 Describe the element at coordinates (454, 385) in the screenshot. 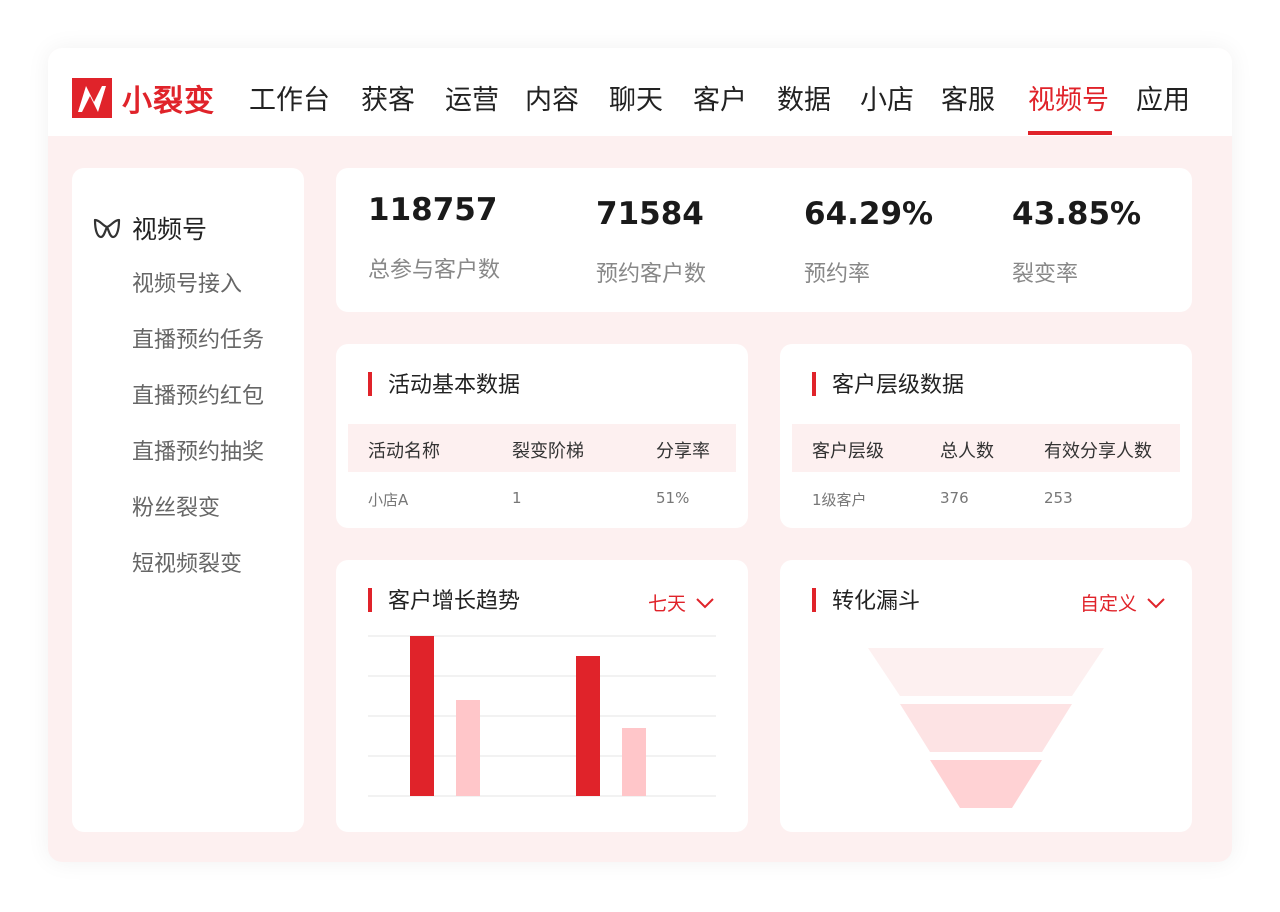

I see `activity-data-title: 活动基本数据` at that location.